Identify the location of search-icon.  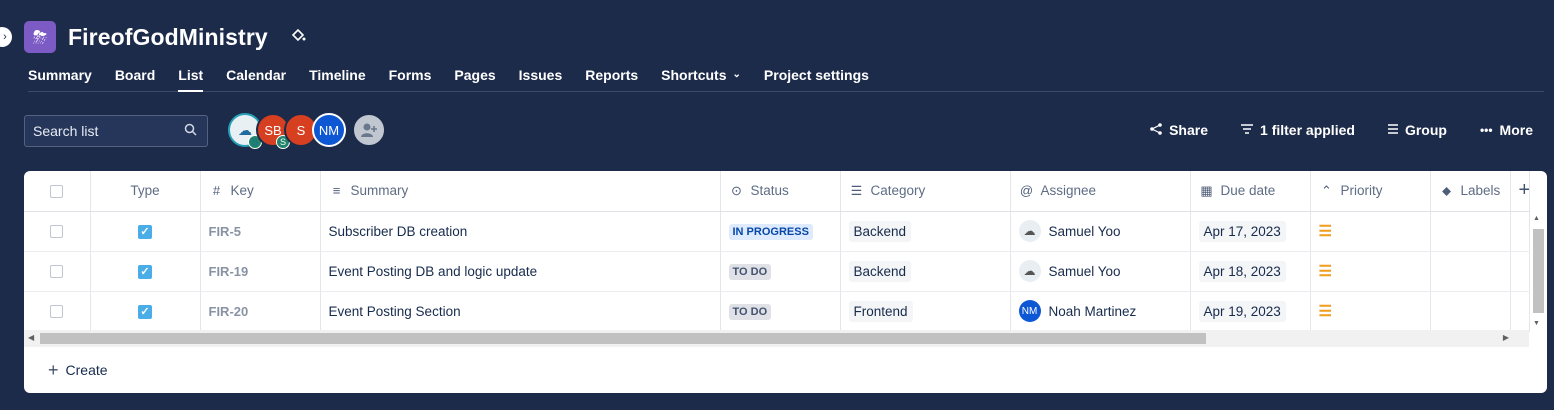
(190, 131).